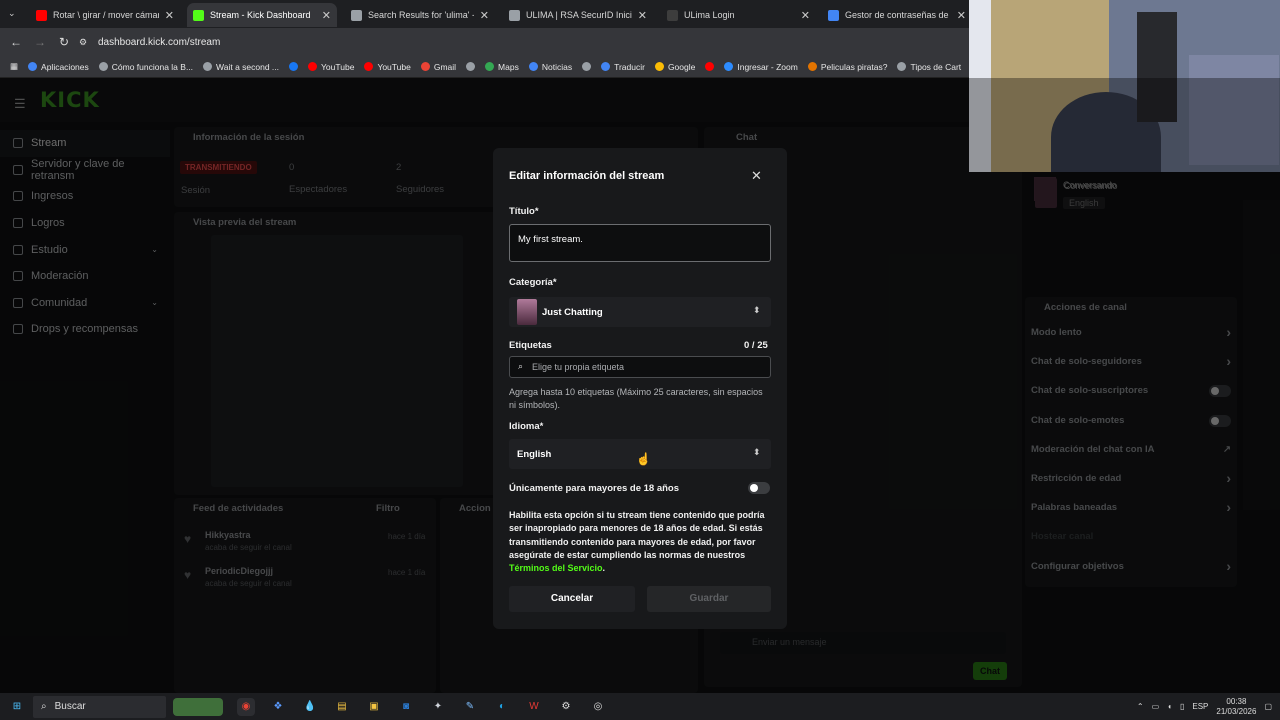 The width and height of the screenshot is (1280, 720). What do you see at coordinates (759, 488) in the screenshot?
I see `adult-toggle` at bounding box center [759, 488].